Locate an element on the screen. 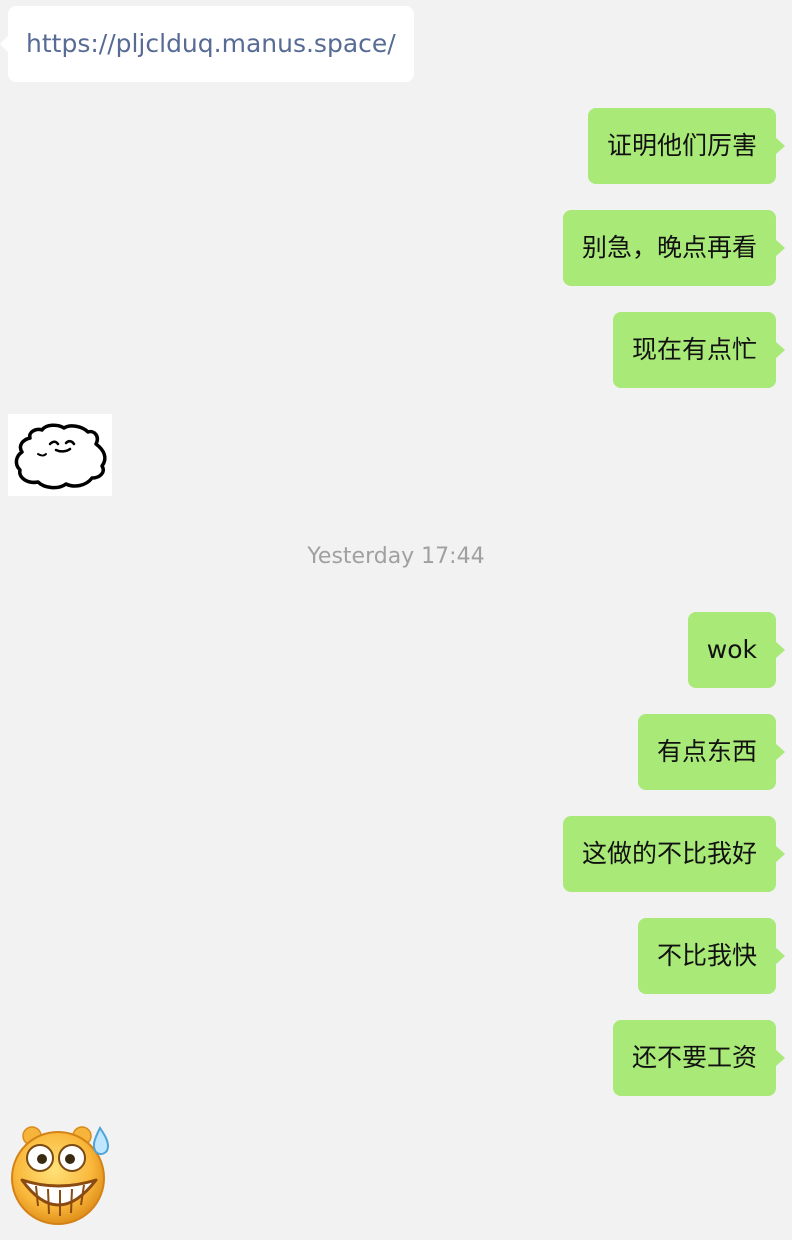 The width and height of the screenshot is (792, 1240). message-text: 有点东西 is located at coordinates (706, 751).